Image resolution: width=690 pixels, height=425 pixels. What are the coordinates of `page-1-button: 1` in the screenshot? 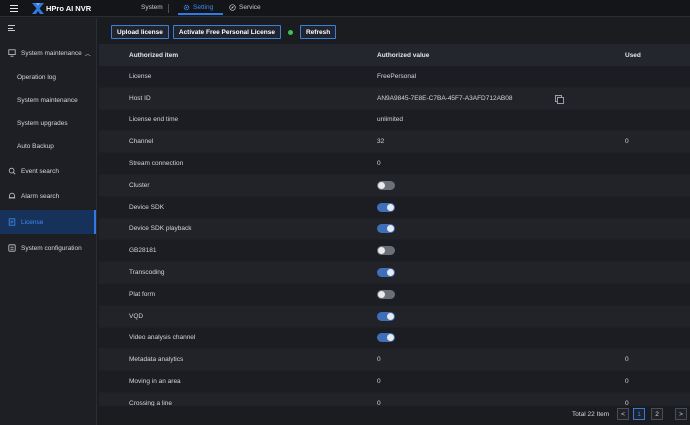 It's located at (639, 414).